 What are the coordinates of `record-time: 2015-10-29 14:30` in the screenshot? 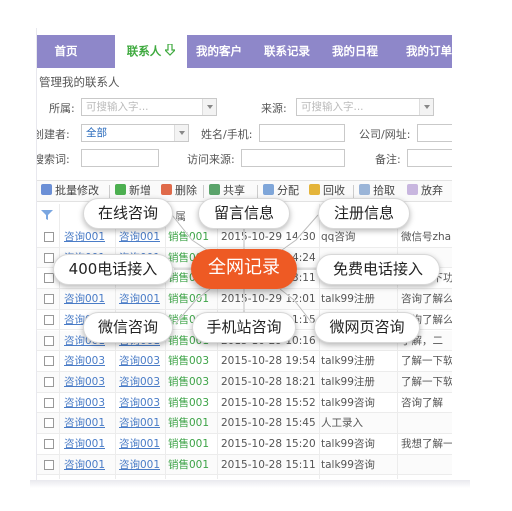 It's located at (268, 237).